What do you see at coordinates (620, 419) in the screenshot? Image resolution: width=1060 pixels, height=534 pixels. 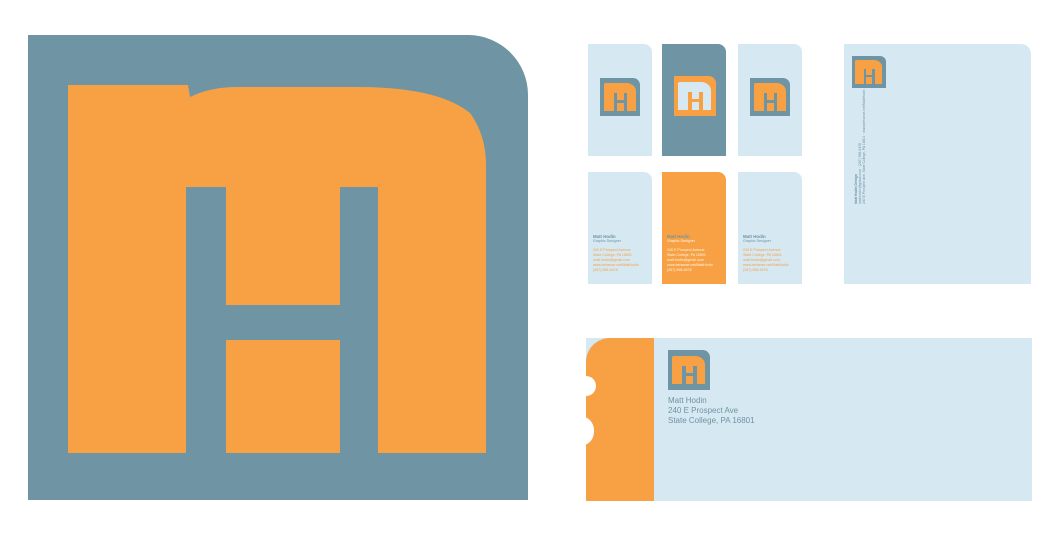 I see `envelope-flap` at bounding box center [620, 419].